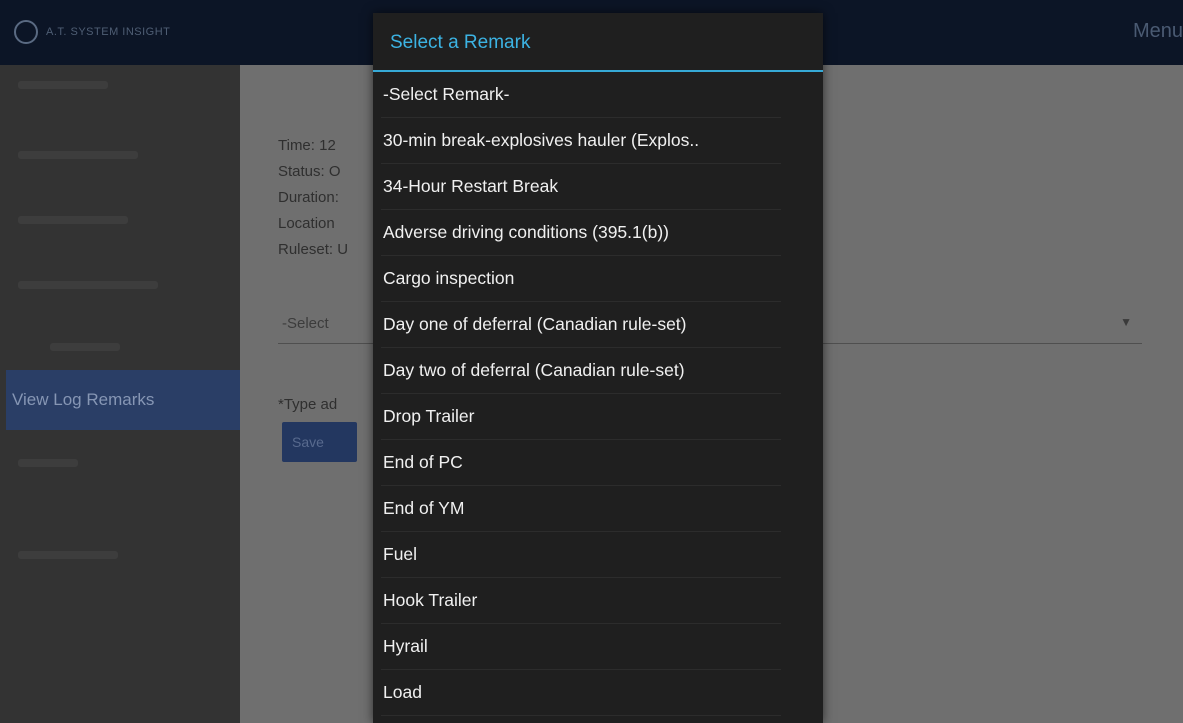  I want to click on save-button: Save, so click(319, 442).